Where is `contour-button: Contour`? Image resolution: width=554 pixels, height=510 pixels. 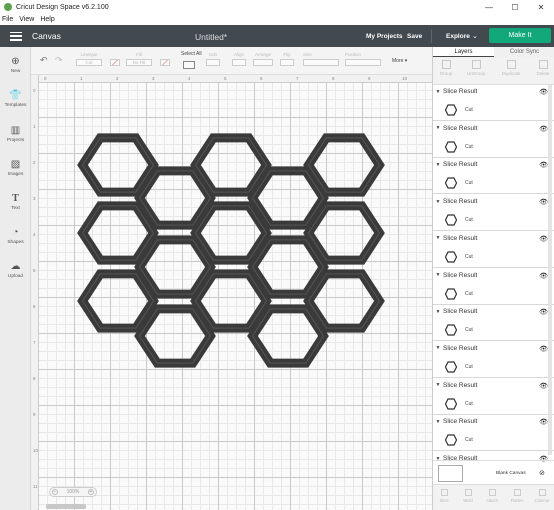
contour-button: Contour is located at coordinates (542, 496).